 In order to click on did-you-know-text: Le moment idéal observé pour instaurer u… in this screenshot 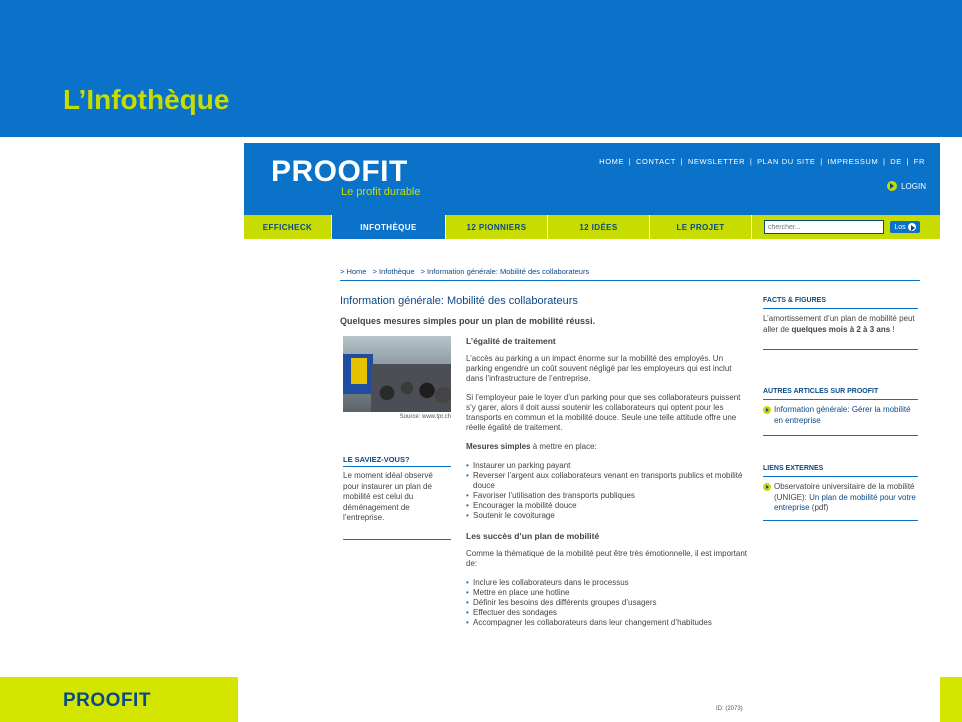, I will do `click(388, 496)`.